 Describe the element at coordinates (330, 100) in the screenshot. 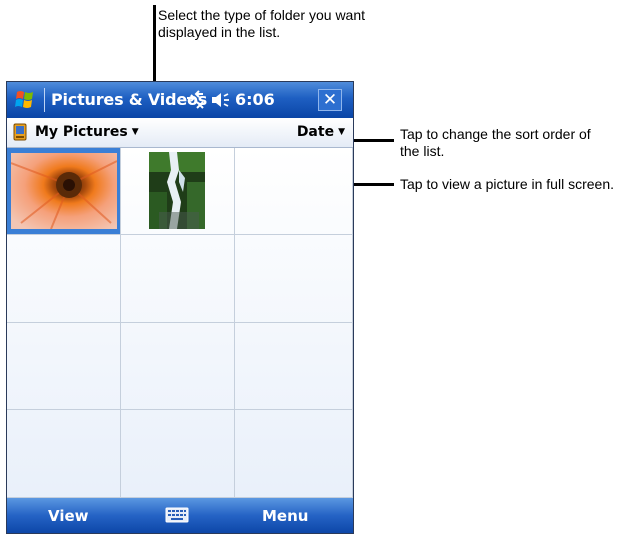

I see `close-button: ✕` at that location.